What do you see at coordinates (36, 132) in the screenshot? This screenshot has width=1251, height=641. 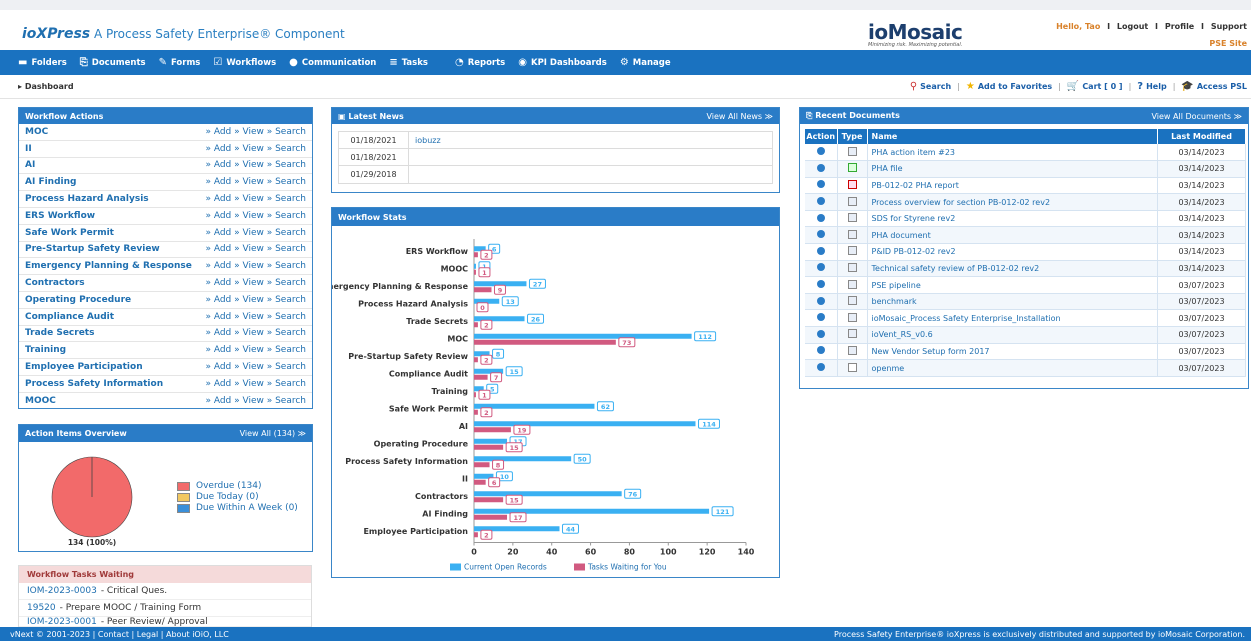 I see `workflow-action-name-link: MOC` at bounding box center [36, 132].